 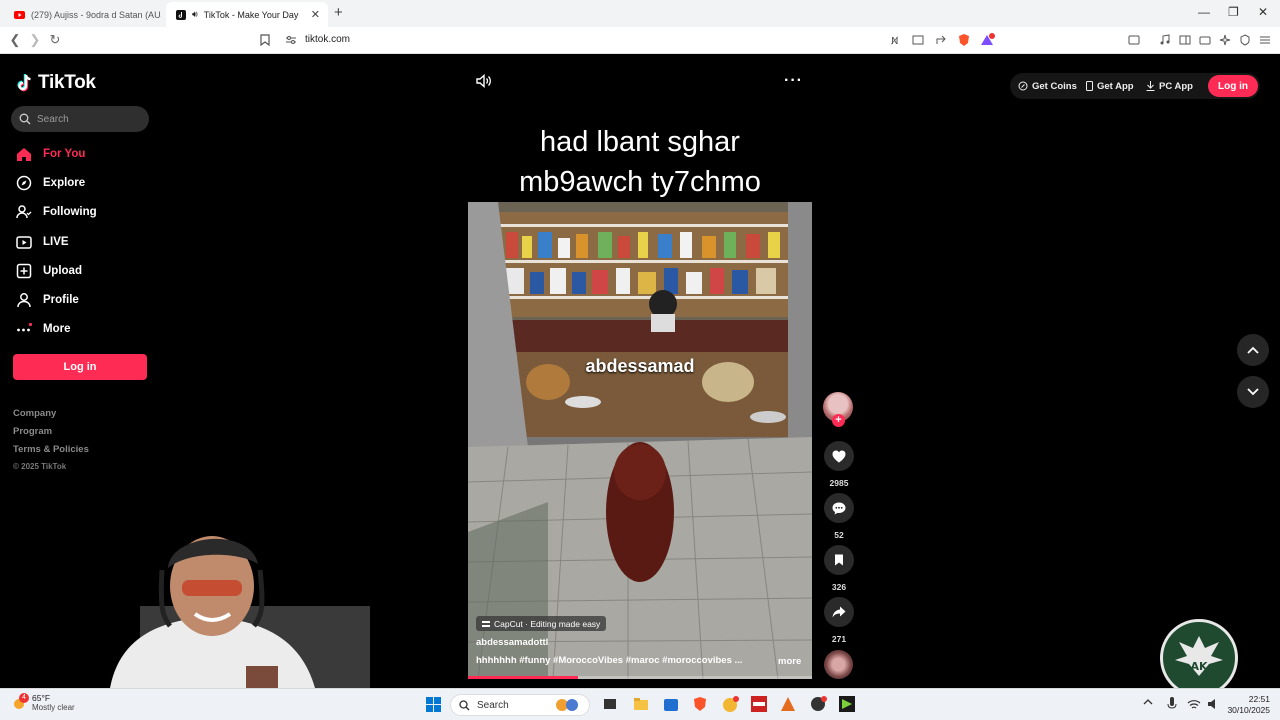 I want to click on minimize-button: —, so click(x=1204, y=12).